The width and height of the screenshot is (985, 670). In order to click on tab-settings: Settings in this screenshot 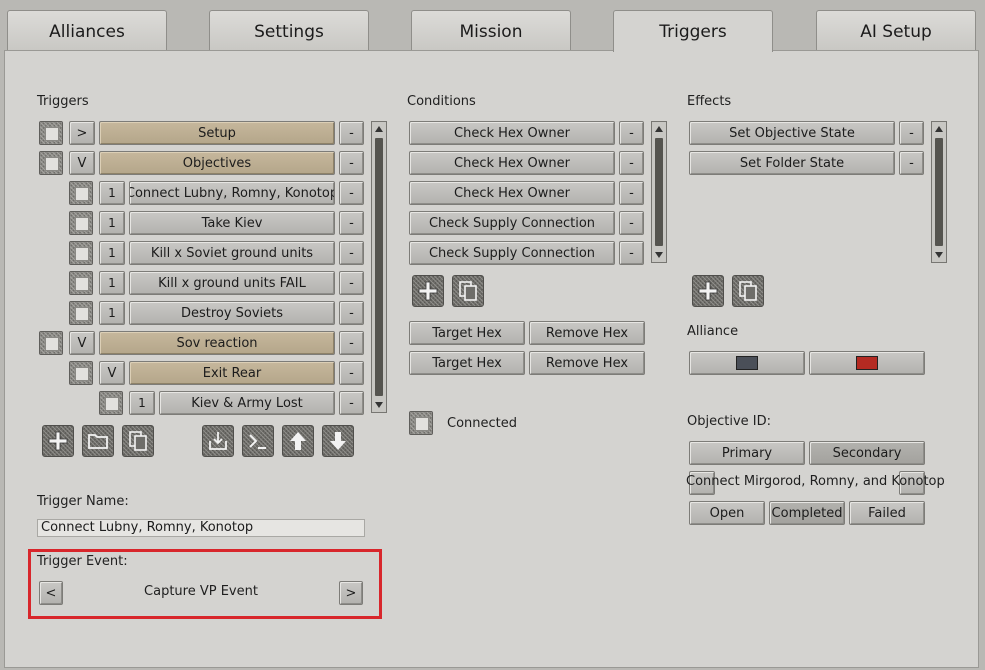, I will do `click(289, 30)`.